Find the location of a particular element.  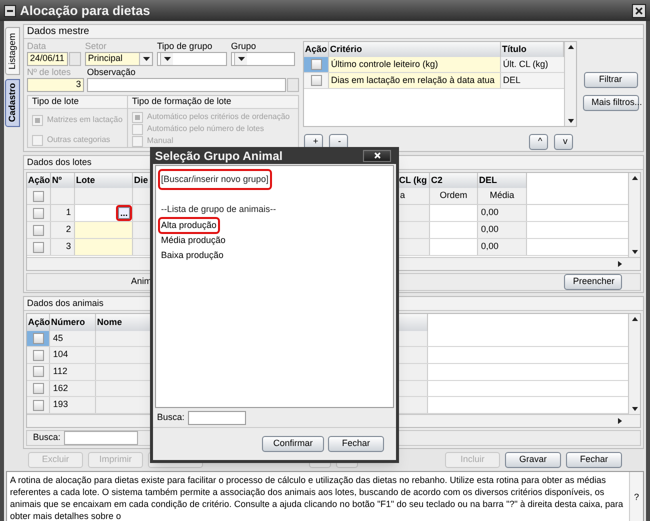

group-title: Tipo de formação de lote is located at coordinates (213, 102).